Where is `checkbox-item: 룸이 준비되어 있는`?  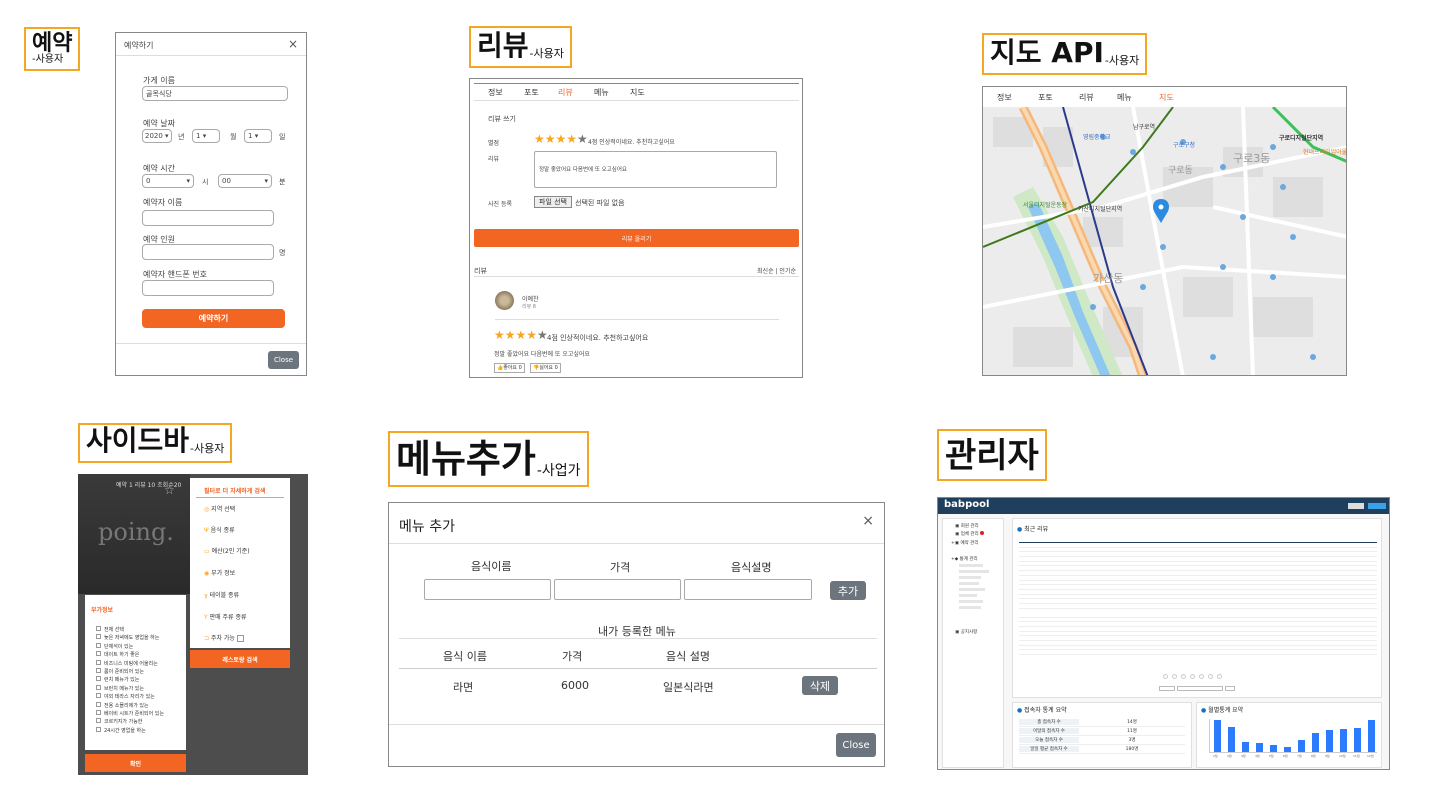
checkbox-item: 룸이 준비되어 있는 is located at coordinates (130, 672).